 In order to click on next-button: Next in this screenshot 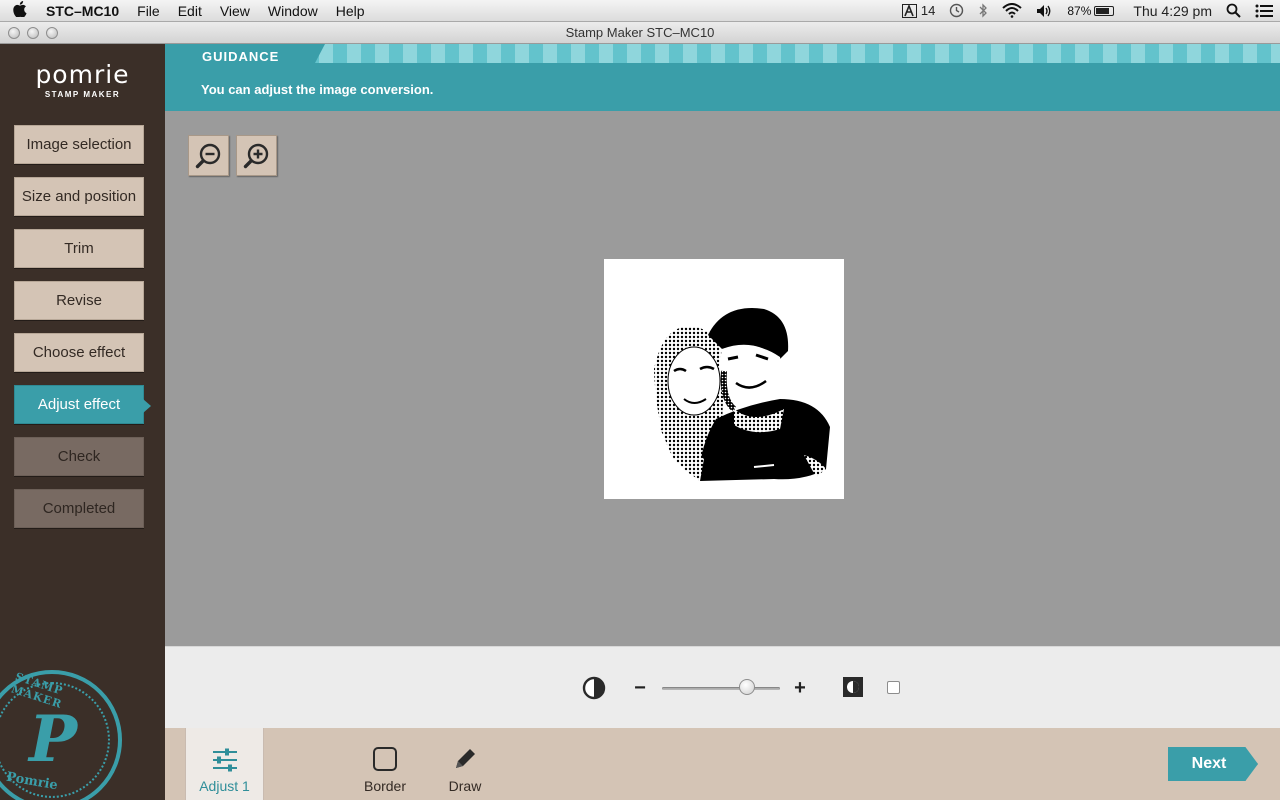, I will do `click(1213, 764)`.